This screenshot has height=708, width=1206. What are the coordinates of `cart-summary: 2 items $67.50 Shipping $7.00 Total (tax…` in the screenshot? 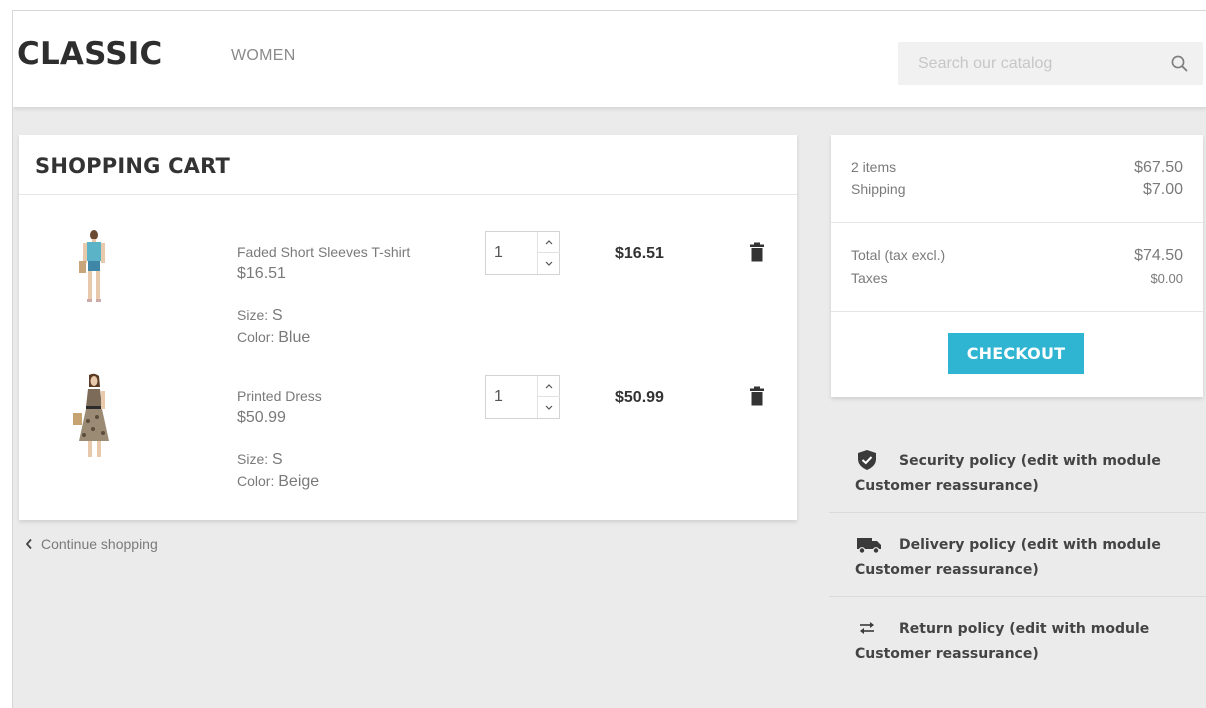 It's located at (1017, 266).